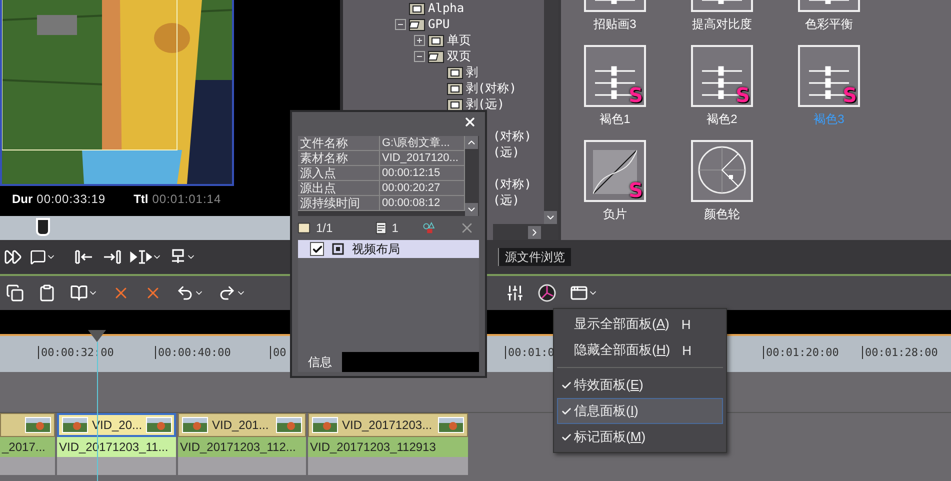 The width and height of the screenshot is (951, 481). I want to click on effect-label: 褐色1, so click(615, 119).